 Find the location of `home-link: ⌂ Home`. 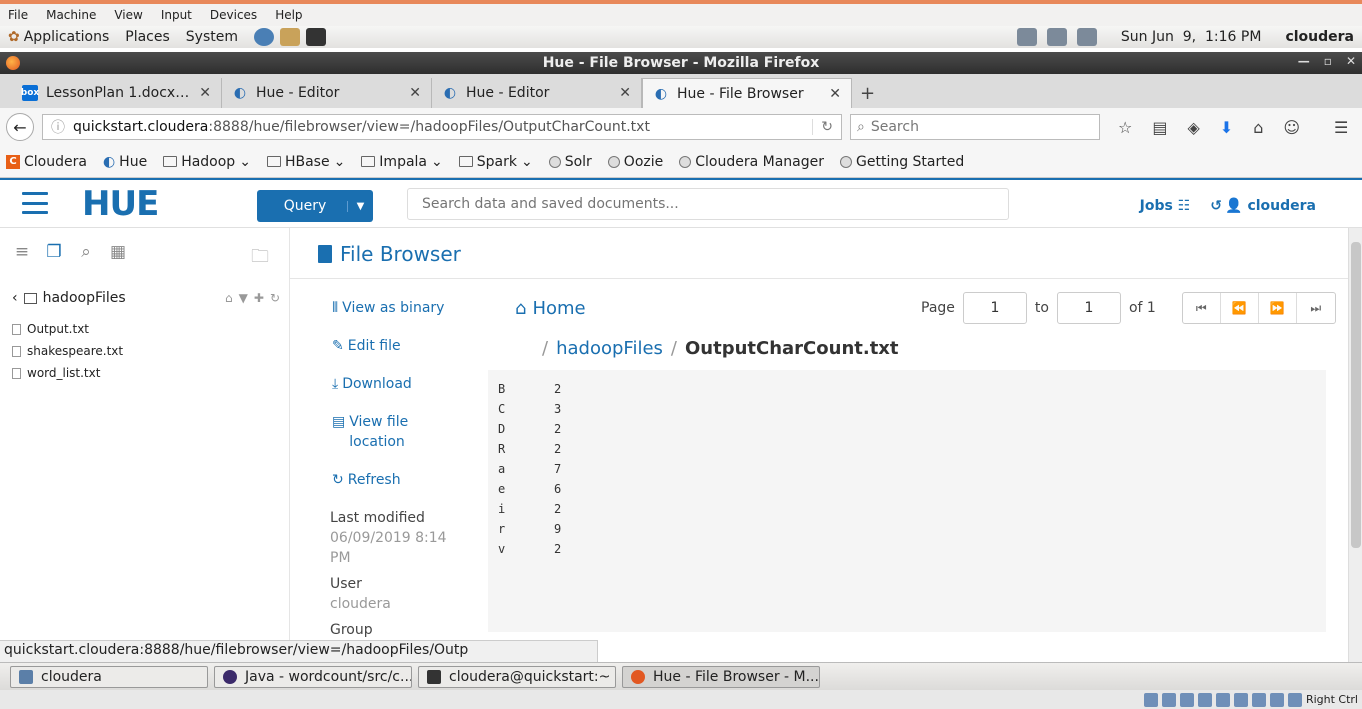

home-link: ⌂ Home is located at coordinates (550, 308).